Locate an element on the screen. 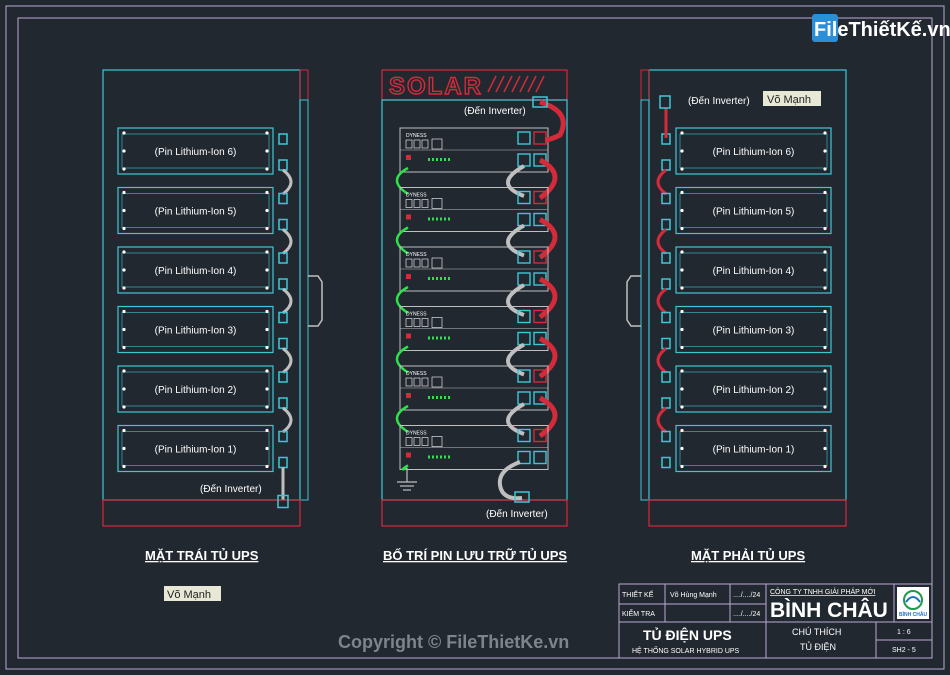  scale-value: 1 : 6 is located at coordinates (904, 632).